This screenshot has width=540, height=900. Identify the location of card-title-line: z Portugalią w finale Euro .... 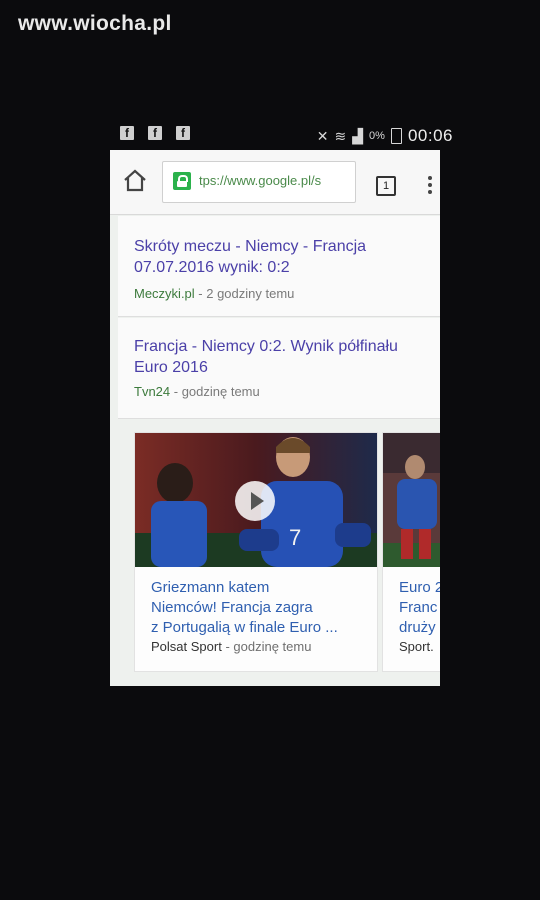
(244, 627).